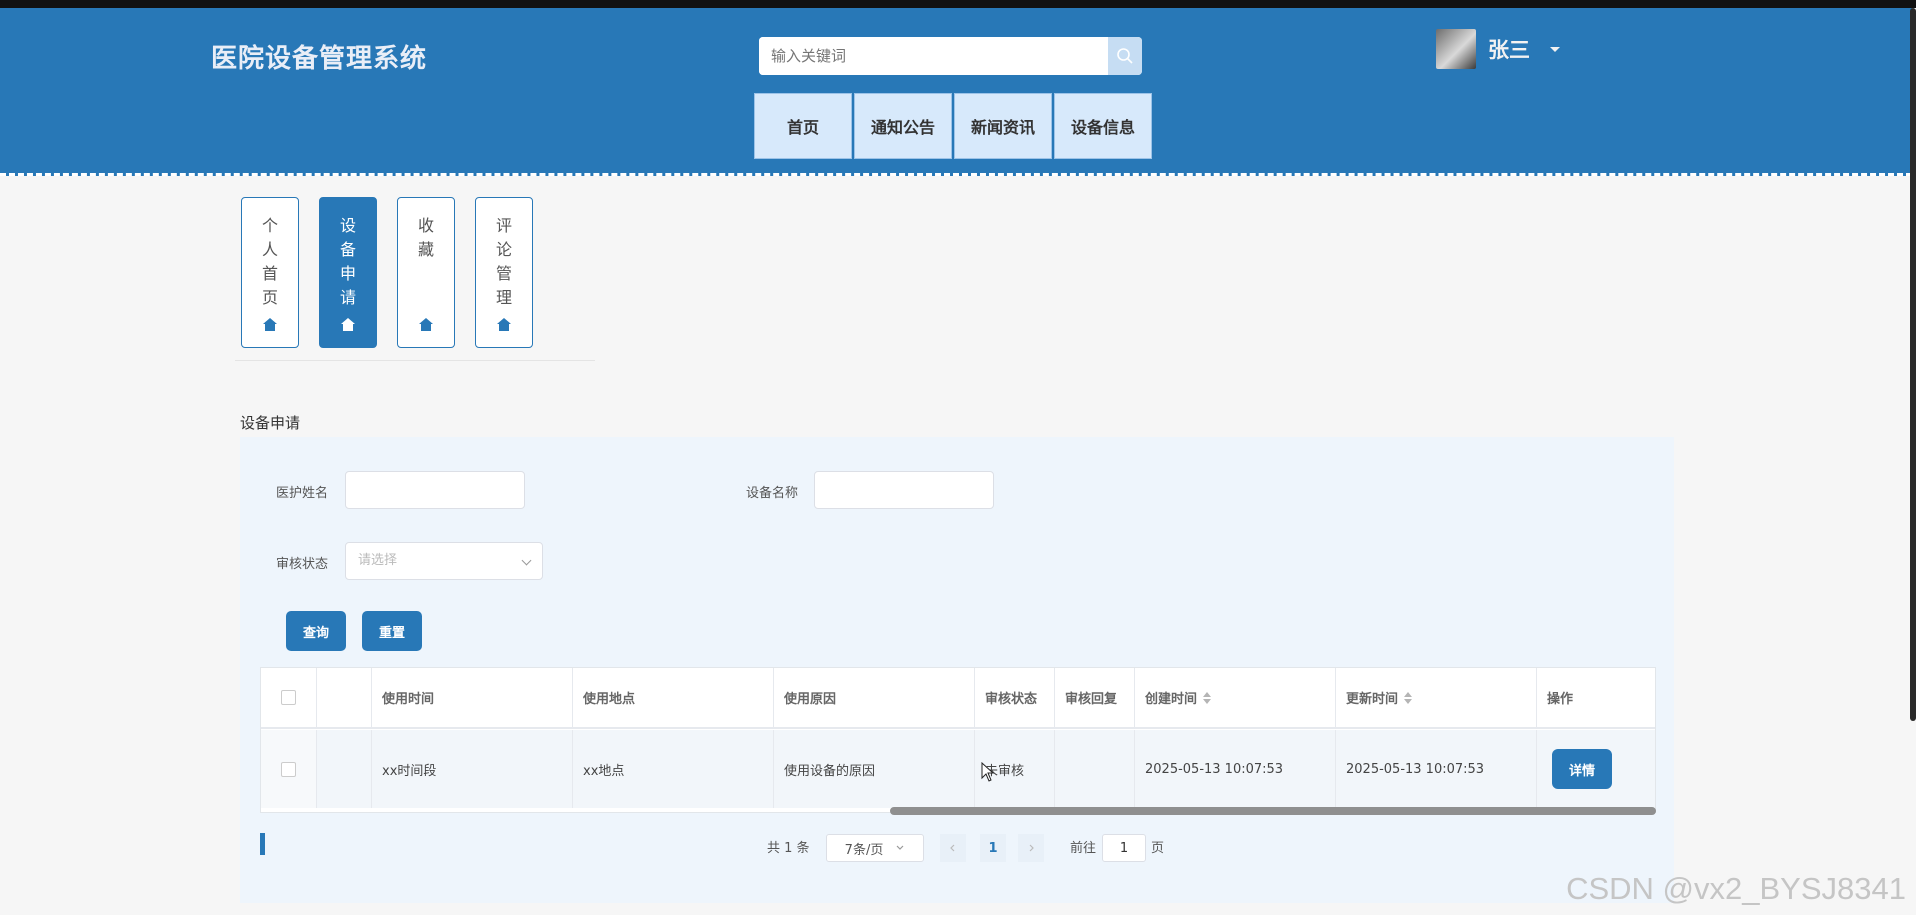 The height and width of the screenshot is (915, 1916). I want to click on sidebar-item-label: 设备申请, so click(347, 261).